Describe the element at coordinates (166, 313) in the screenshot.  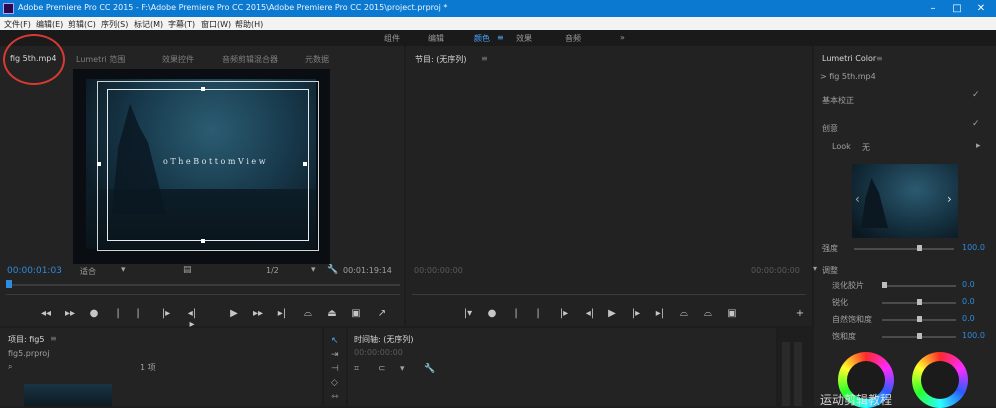
I see `go-to-in-icon: |▸` at that location.